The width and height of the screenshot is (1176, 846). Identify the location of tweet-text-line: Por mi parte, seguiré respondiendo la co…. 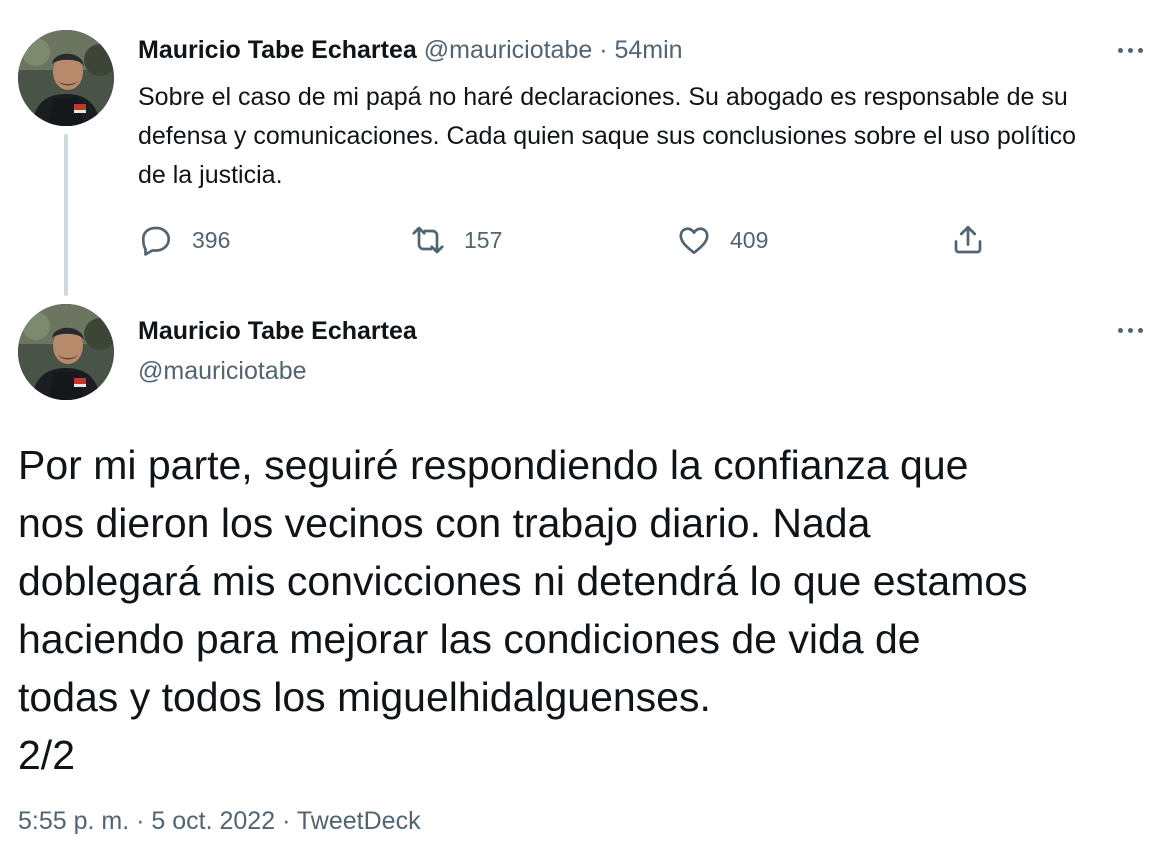
(493, 465).